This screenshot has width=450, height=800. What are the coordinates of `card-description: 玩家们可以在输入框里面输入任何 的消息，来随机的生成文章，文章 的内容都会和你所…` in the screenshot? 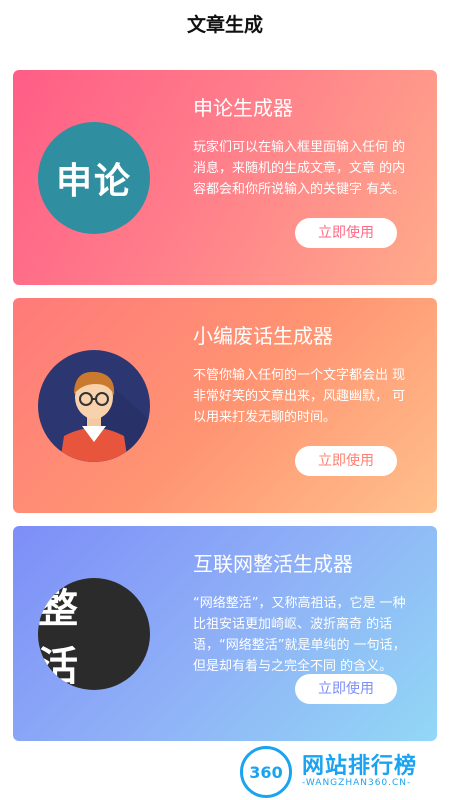 It's located at (299, 168).